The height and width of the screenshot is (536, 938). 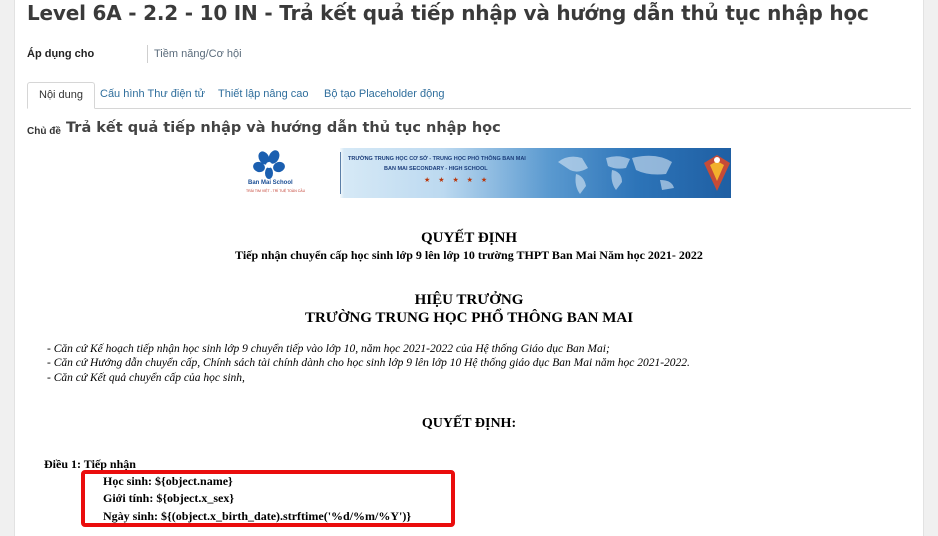 What do you see at coordinates (436, 169) in the screenshot?
I see `banner-school-subtitle: BAN MAI SECONDARY - HIGH SCHOOL` at bounding box center [436, 169].